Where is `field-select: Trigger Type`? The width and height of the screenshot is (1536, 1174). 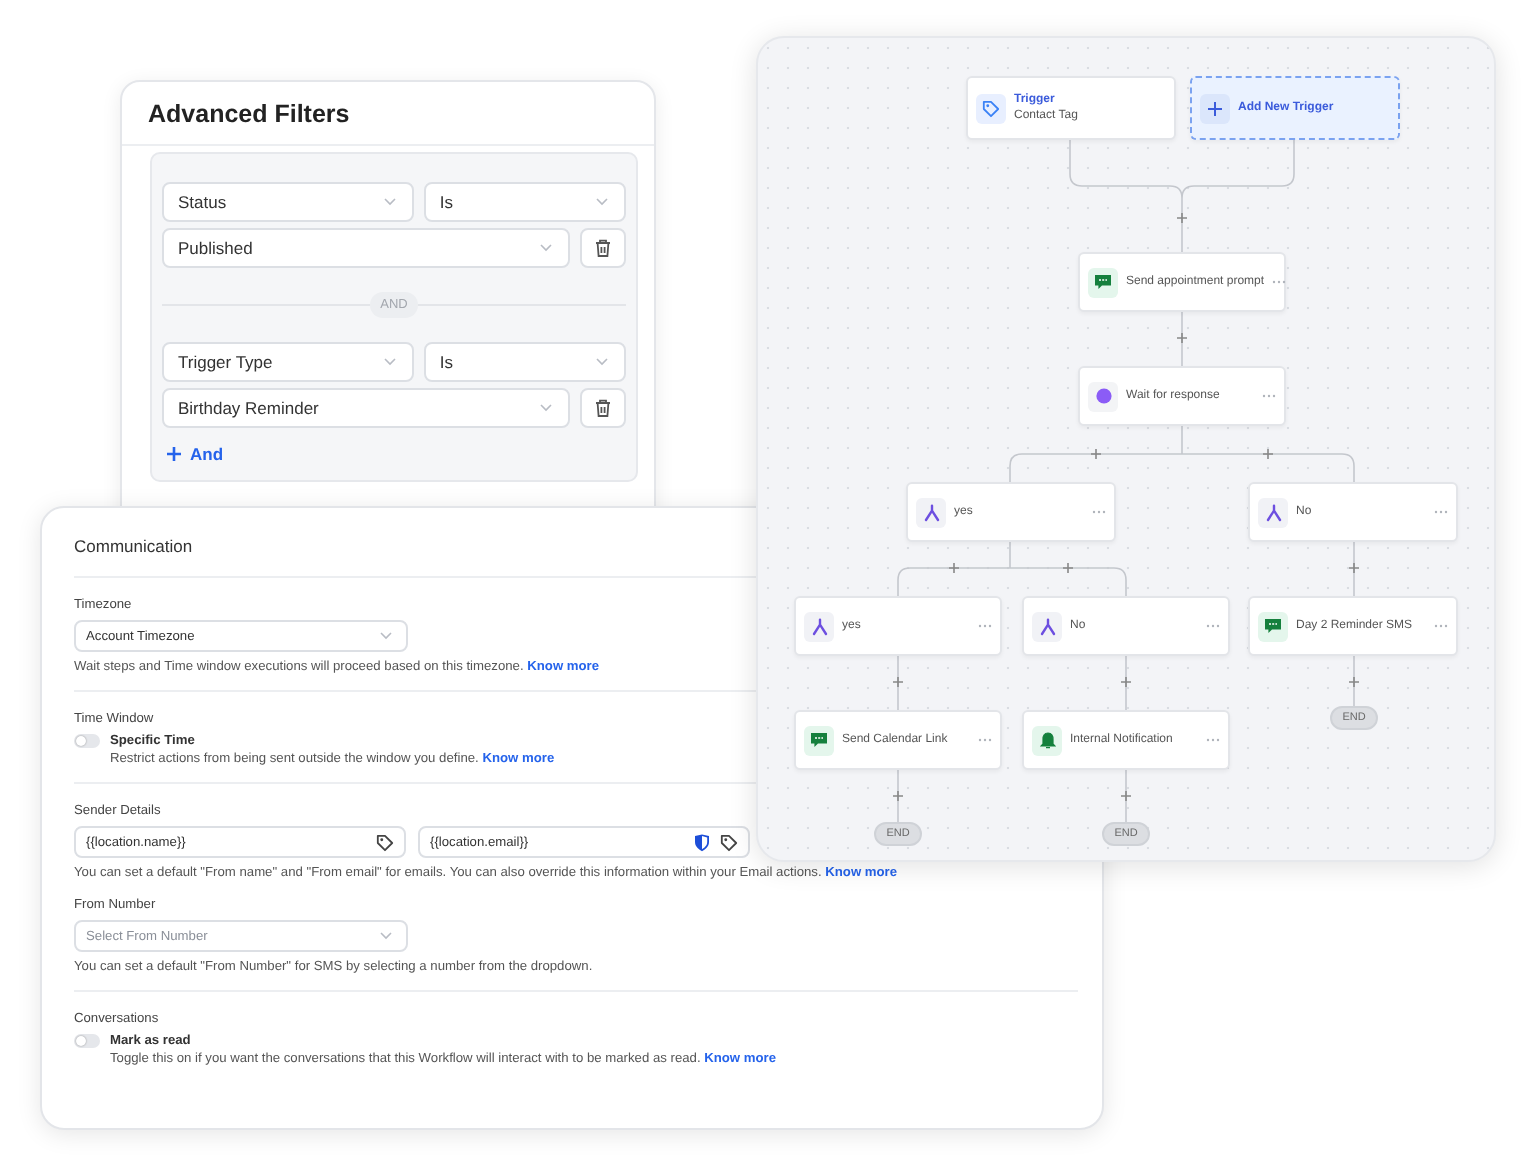
field-select: Trigger Type is located at coordinates (288, 362).